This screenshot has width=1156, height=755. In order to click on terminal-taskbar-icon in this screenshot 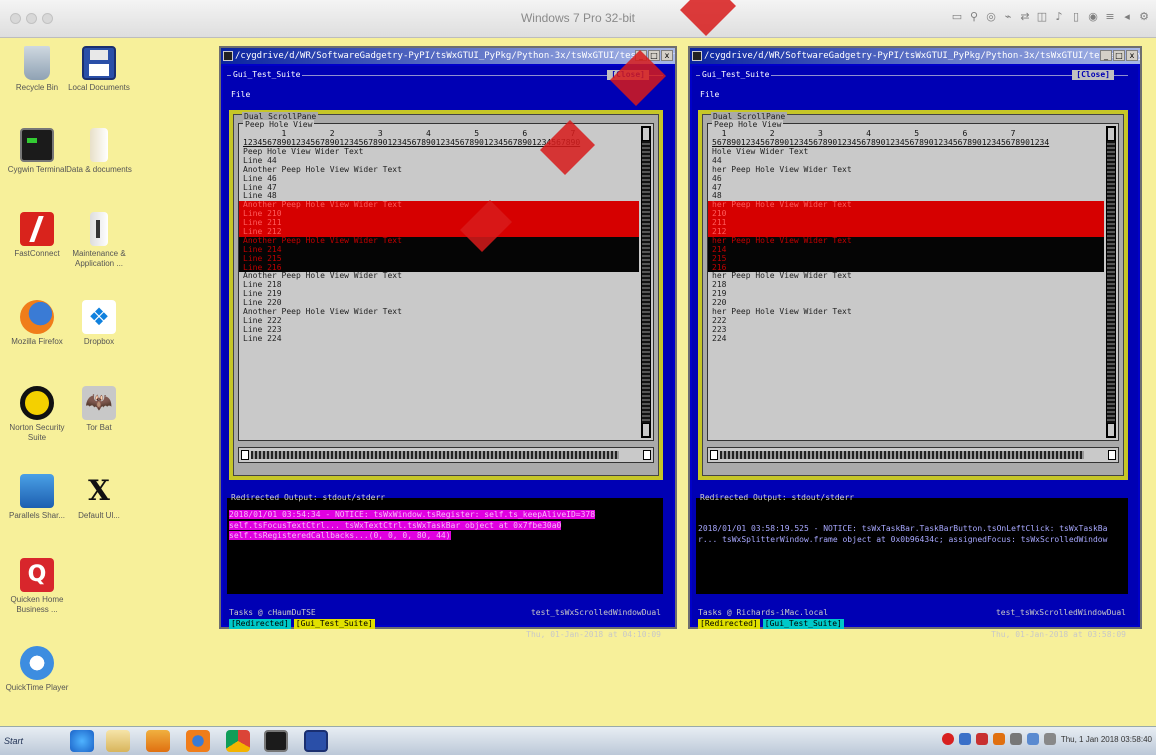, I will do `click(276, 741)`.